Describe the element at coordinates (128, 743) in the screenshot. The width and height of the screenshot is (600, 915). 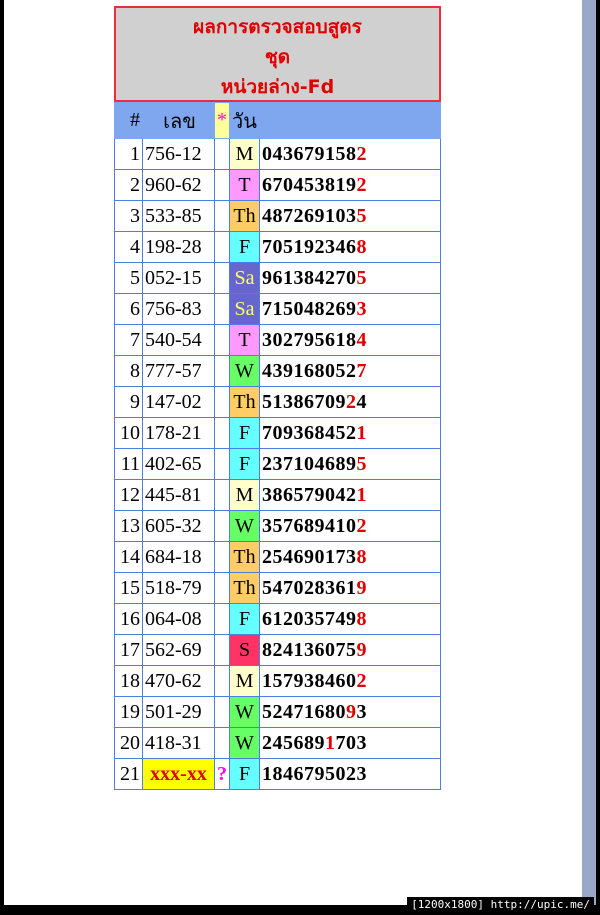
I see `row-number: 20` at that location.